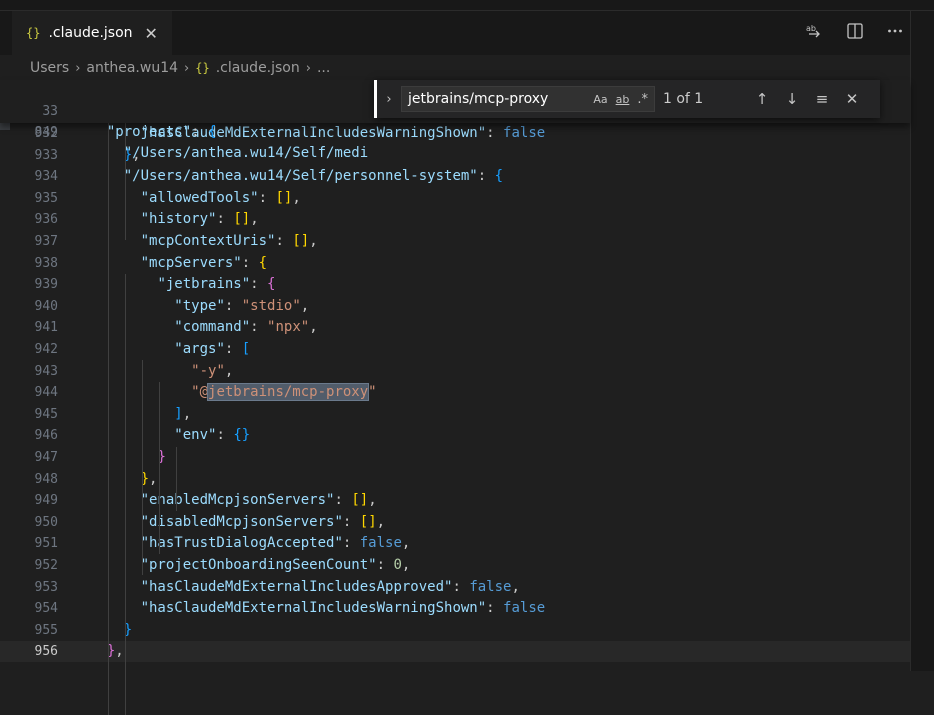 This screenshot has height=715, width=934. I want to click on find-input: jetbrains/mcp-proxy Aa ab .*, so click(528, 99).